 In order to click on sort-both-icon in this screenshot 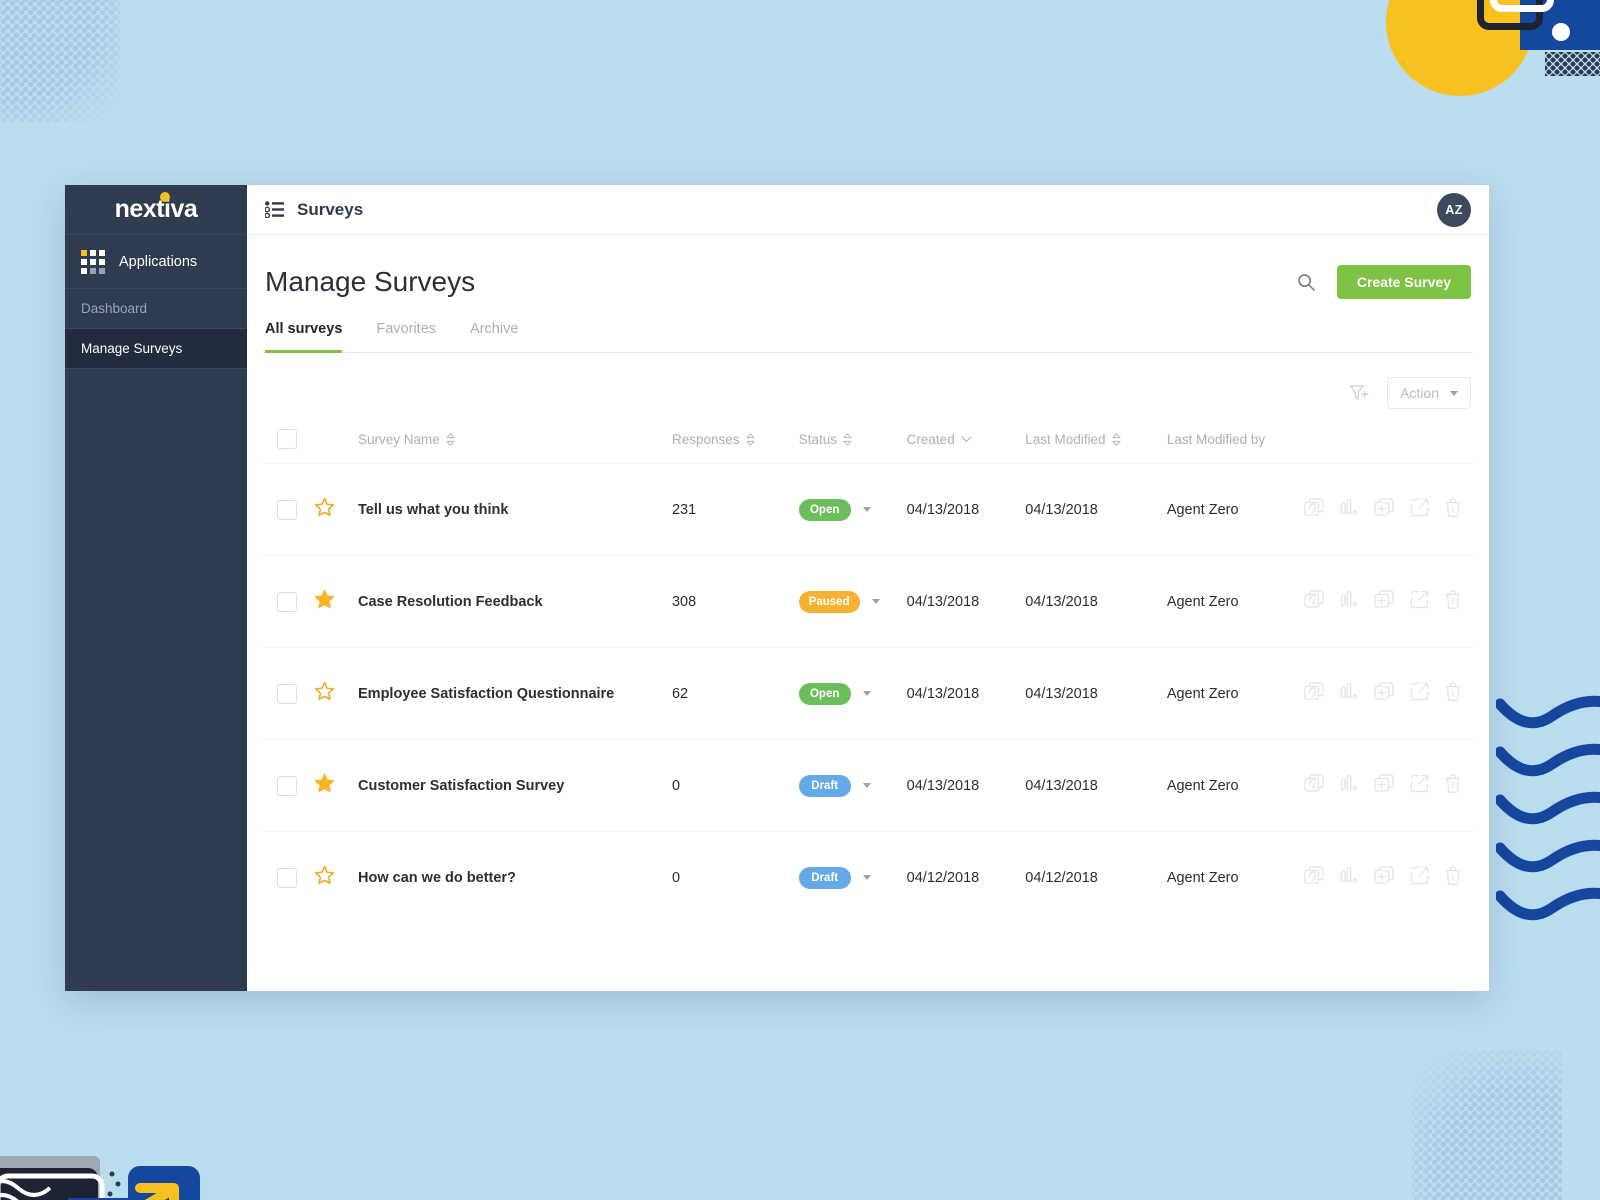, I will do `click(750, 439)`.